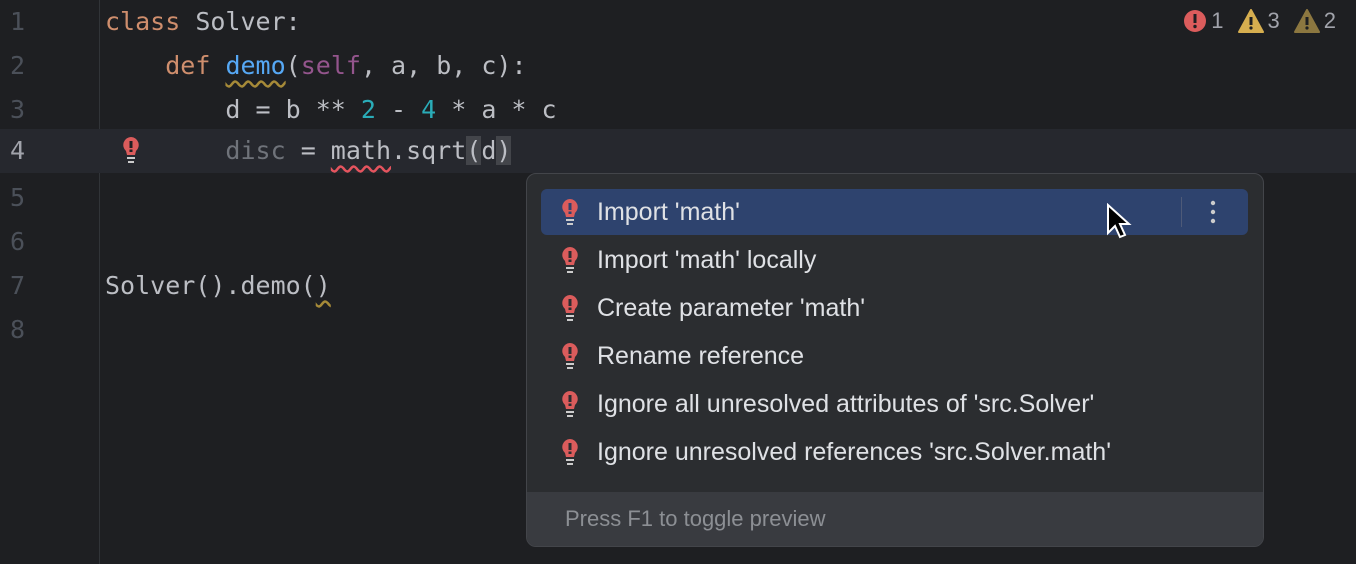  I want to click on action-rename-reference: Rename reference, so click(894, 356).